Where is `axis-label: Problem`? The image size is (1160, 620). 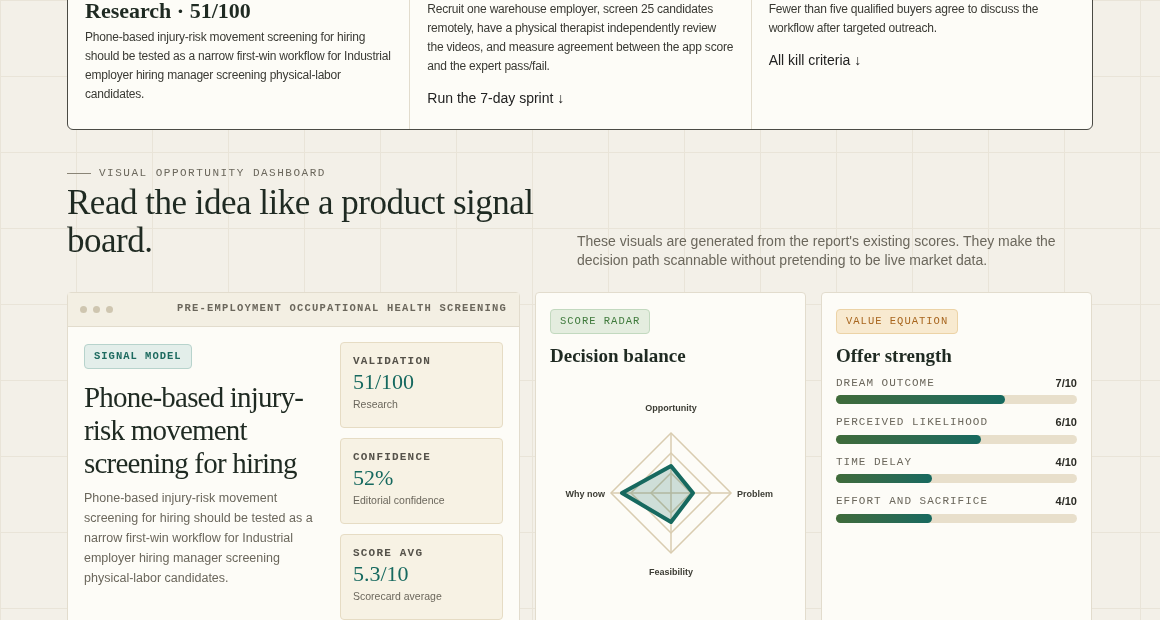 axis-label: Problem is located at coordinates (755, 493).